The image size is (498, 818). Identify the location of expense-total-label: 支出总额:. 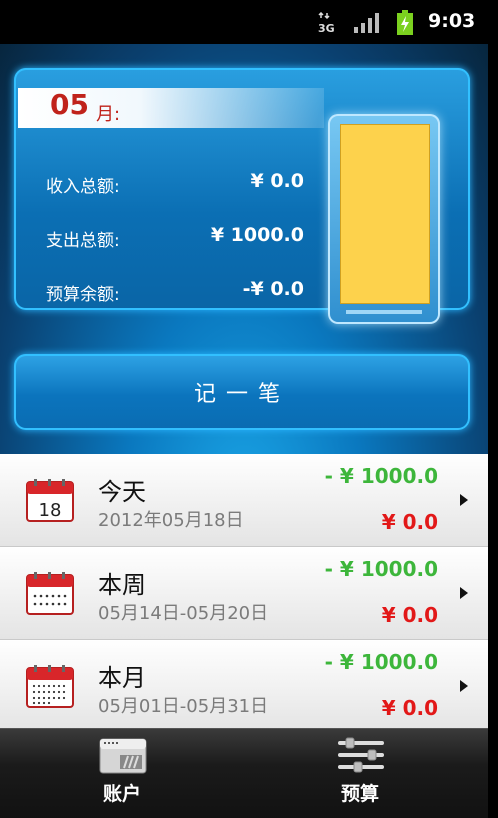
(83, 241).